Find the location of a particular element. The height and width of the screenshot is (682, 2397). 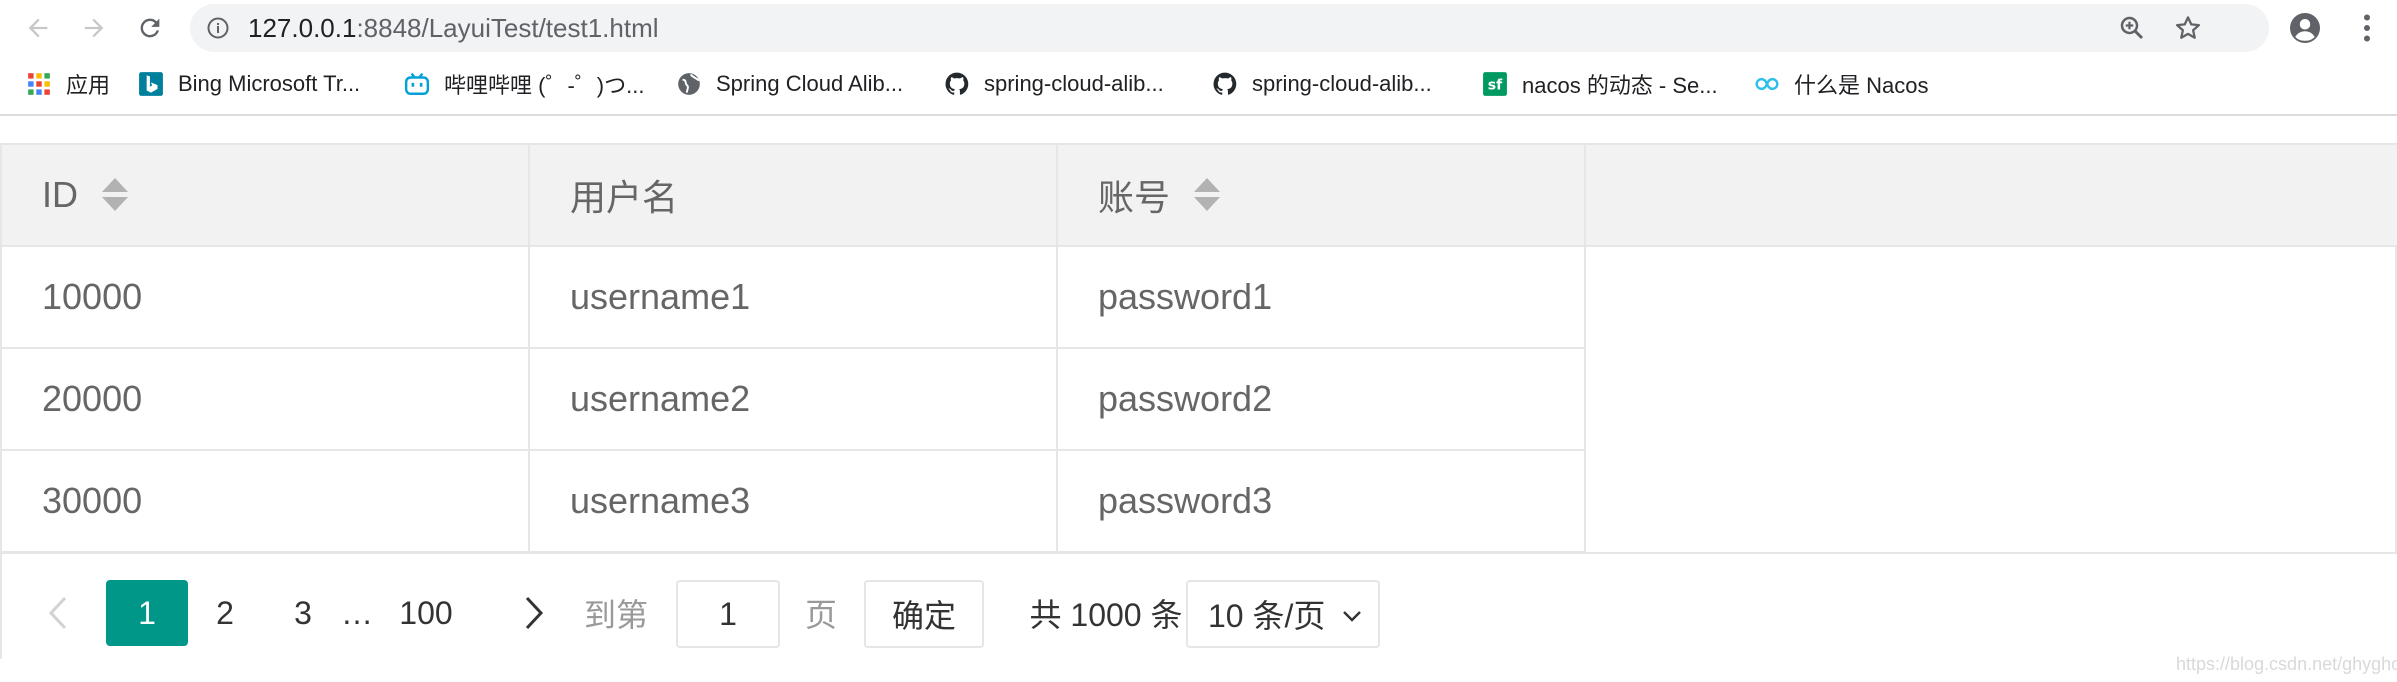

bilibili-icon is located at coordinates (417, 84).